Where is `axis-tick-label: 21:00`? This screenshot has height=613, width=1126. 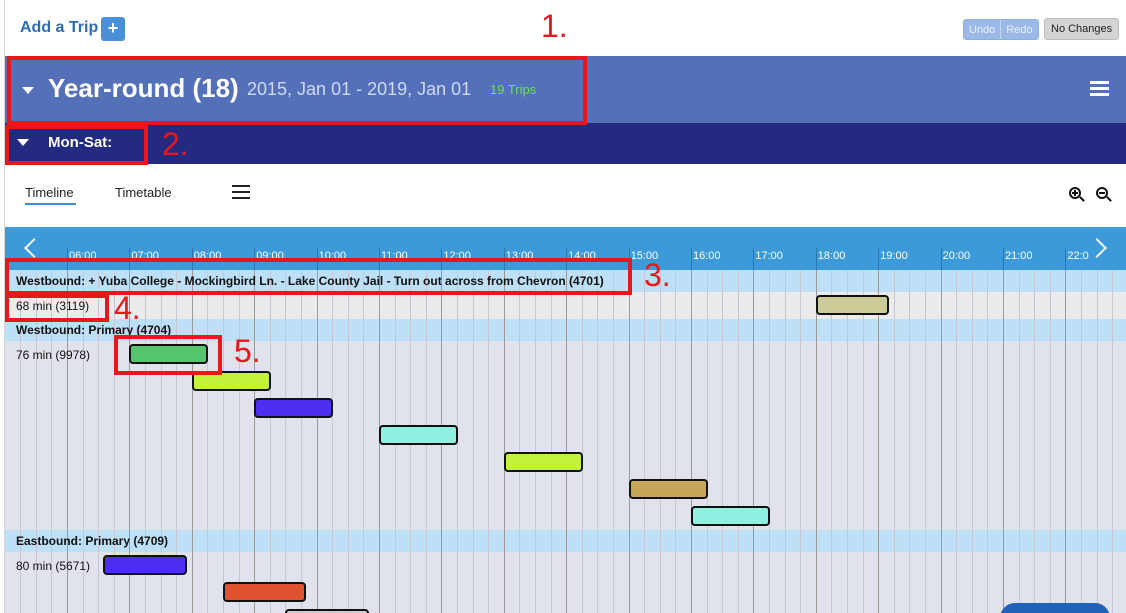 axis-tick-label: 21:00 is located at coordinates (1019, 256).